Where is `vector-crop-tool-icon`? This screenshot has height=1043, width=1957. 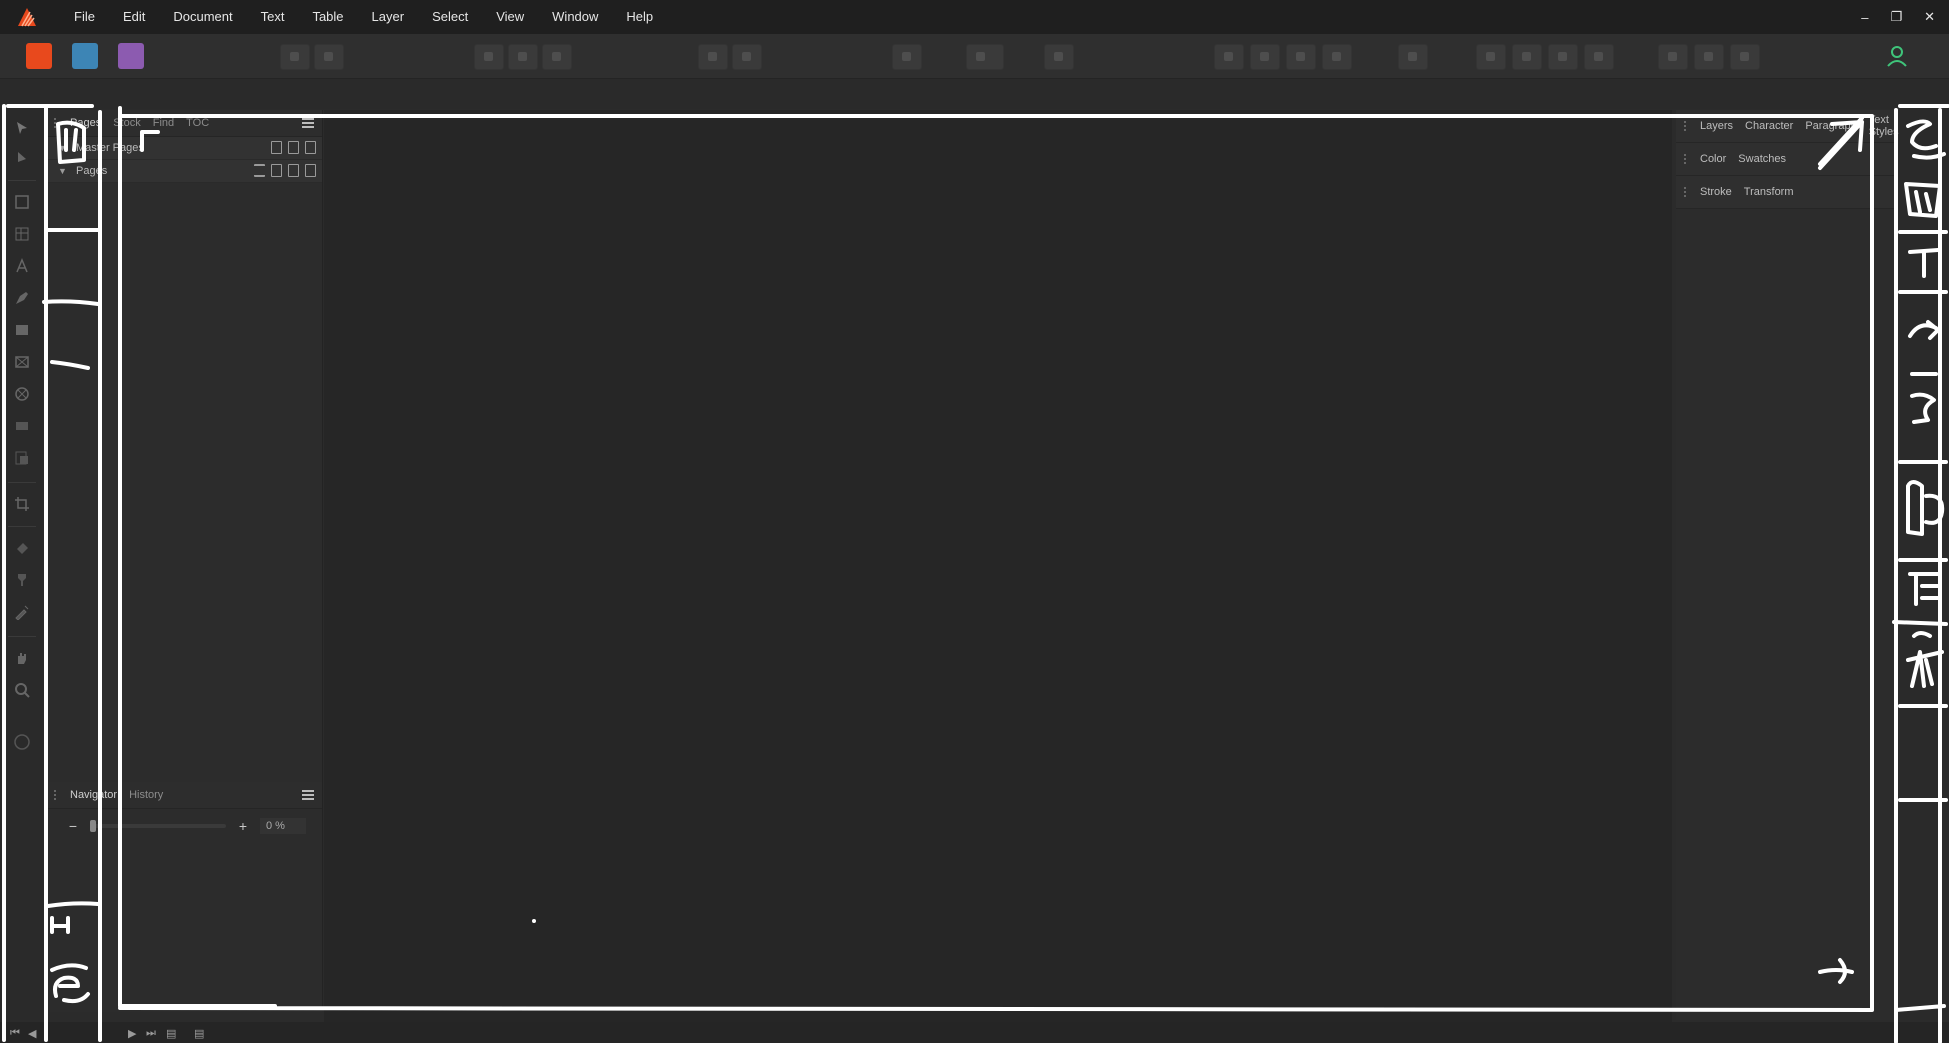
vector-crop-tool-icon is located at coordinates (22, 458).